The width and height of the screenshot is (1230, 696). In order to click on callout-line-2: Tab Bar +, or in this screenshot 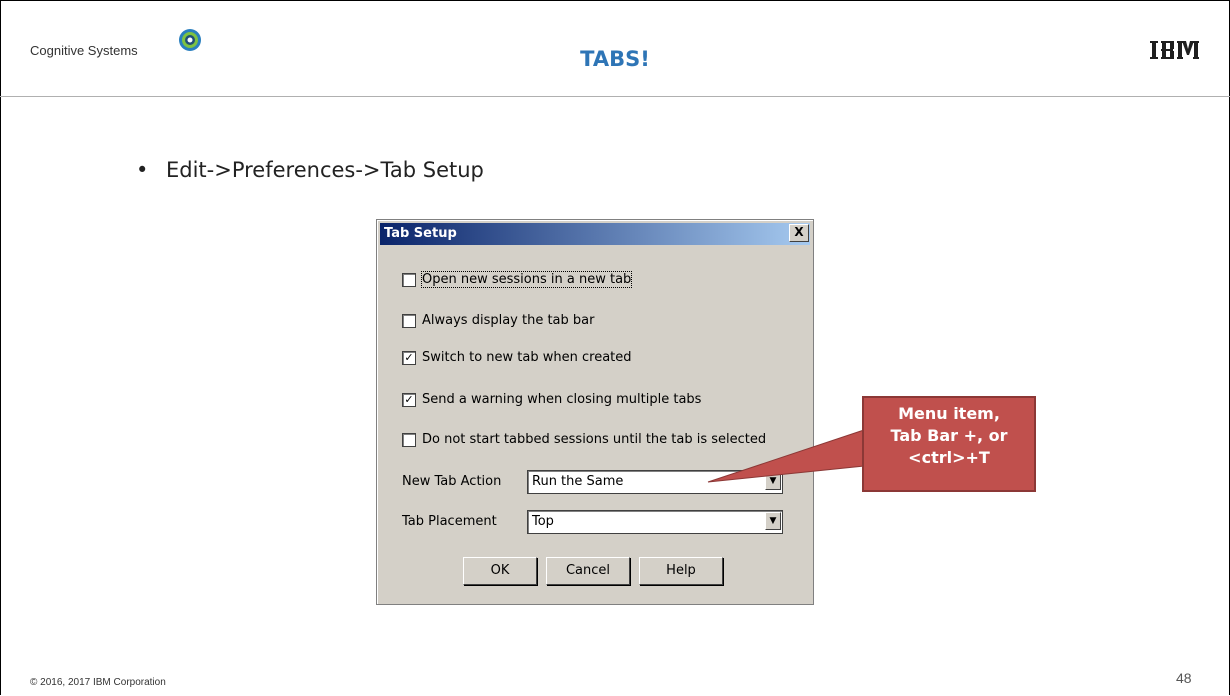, I will do `click(949, 435)`.